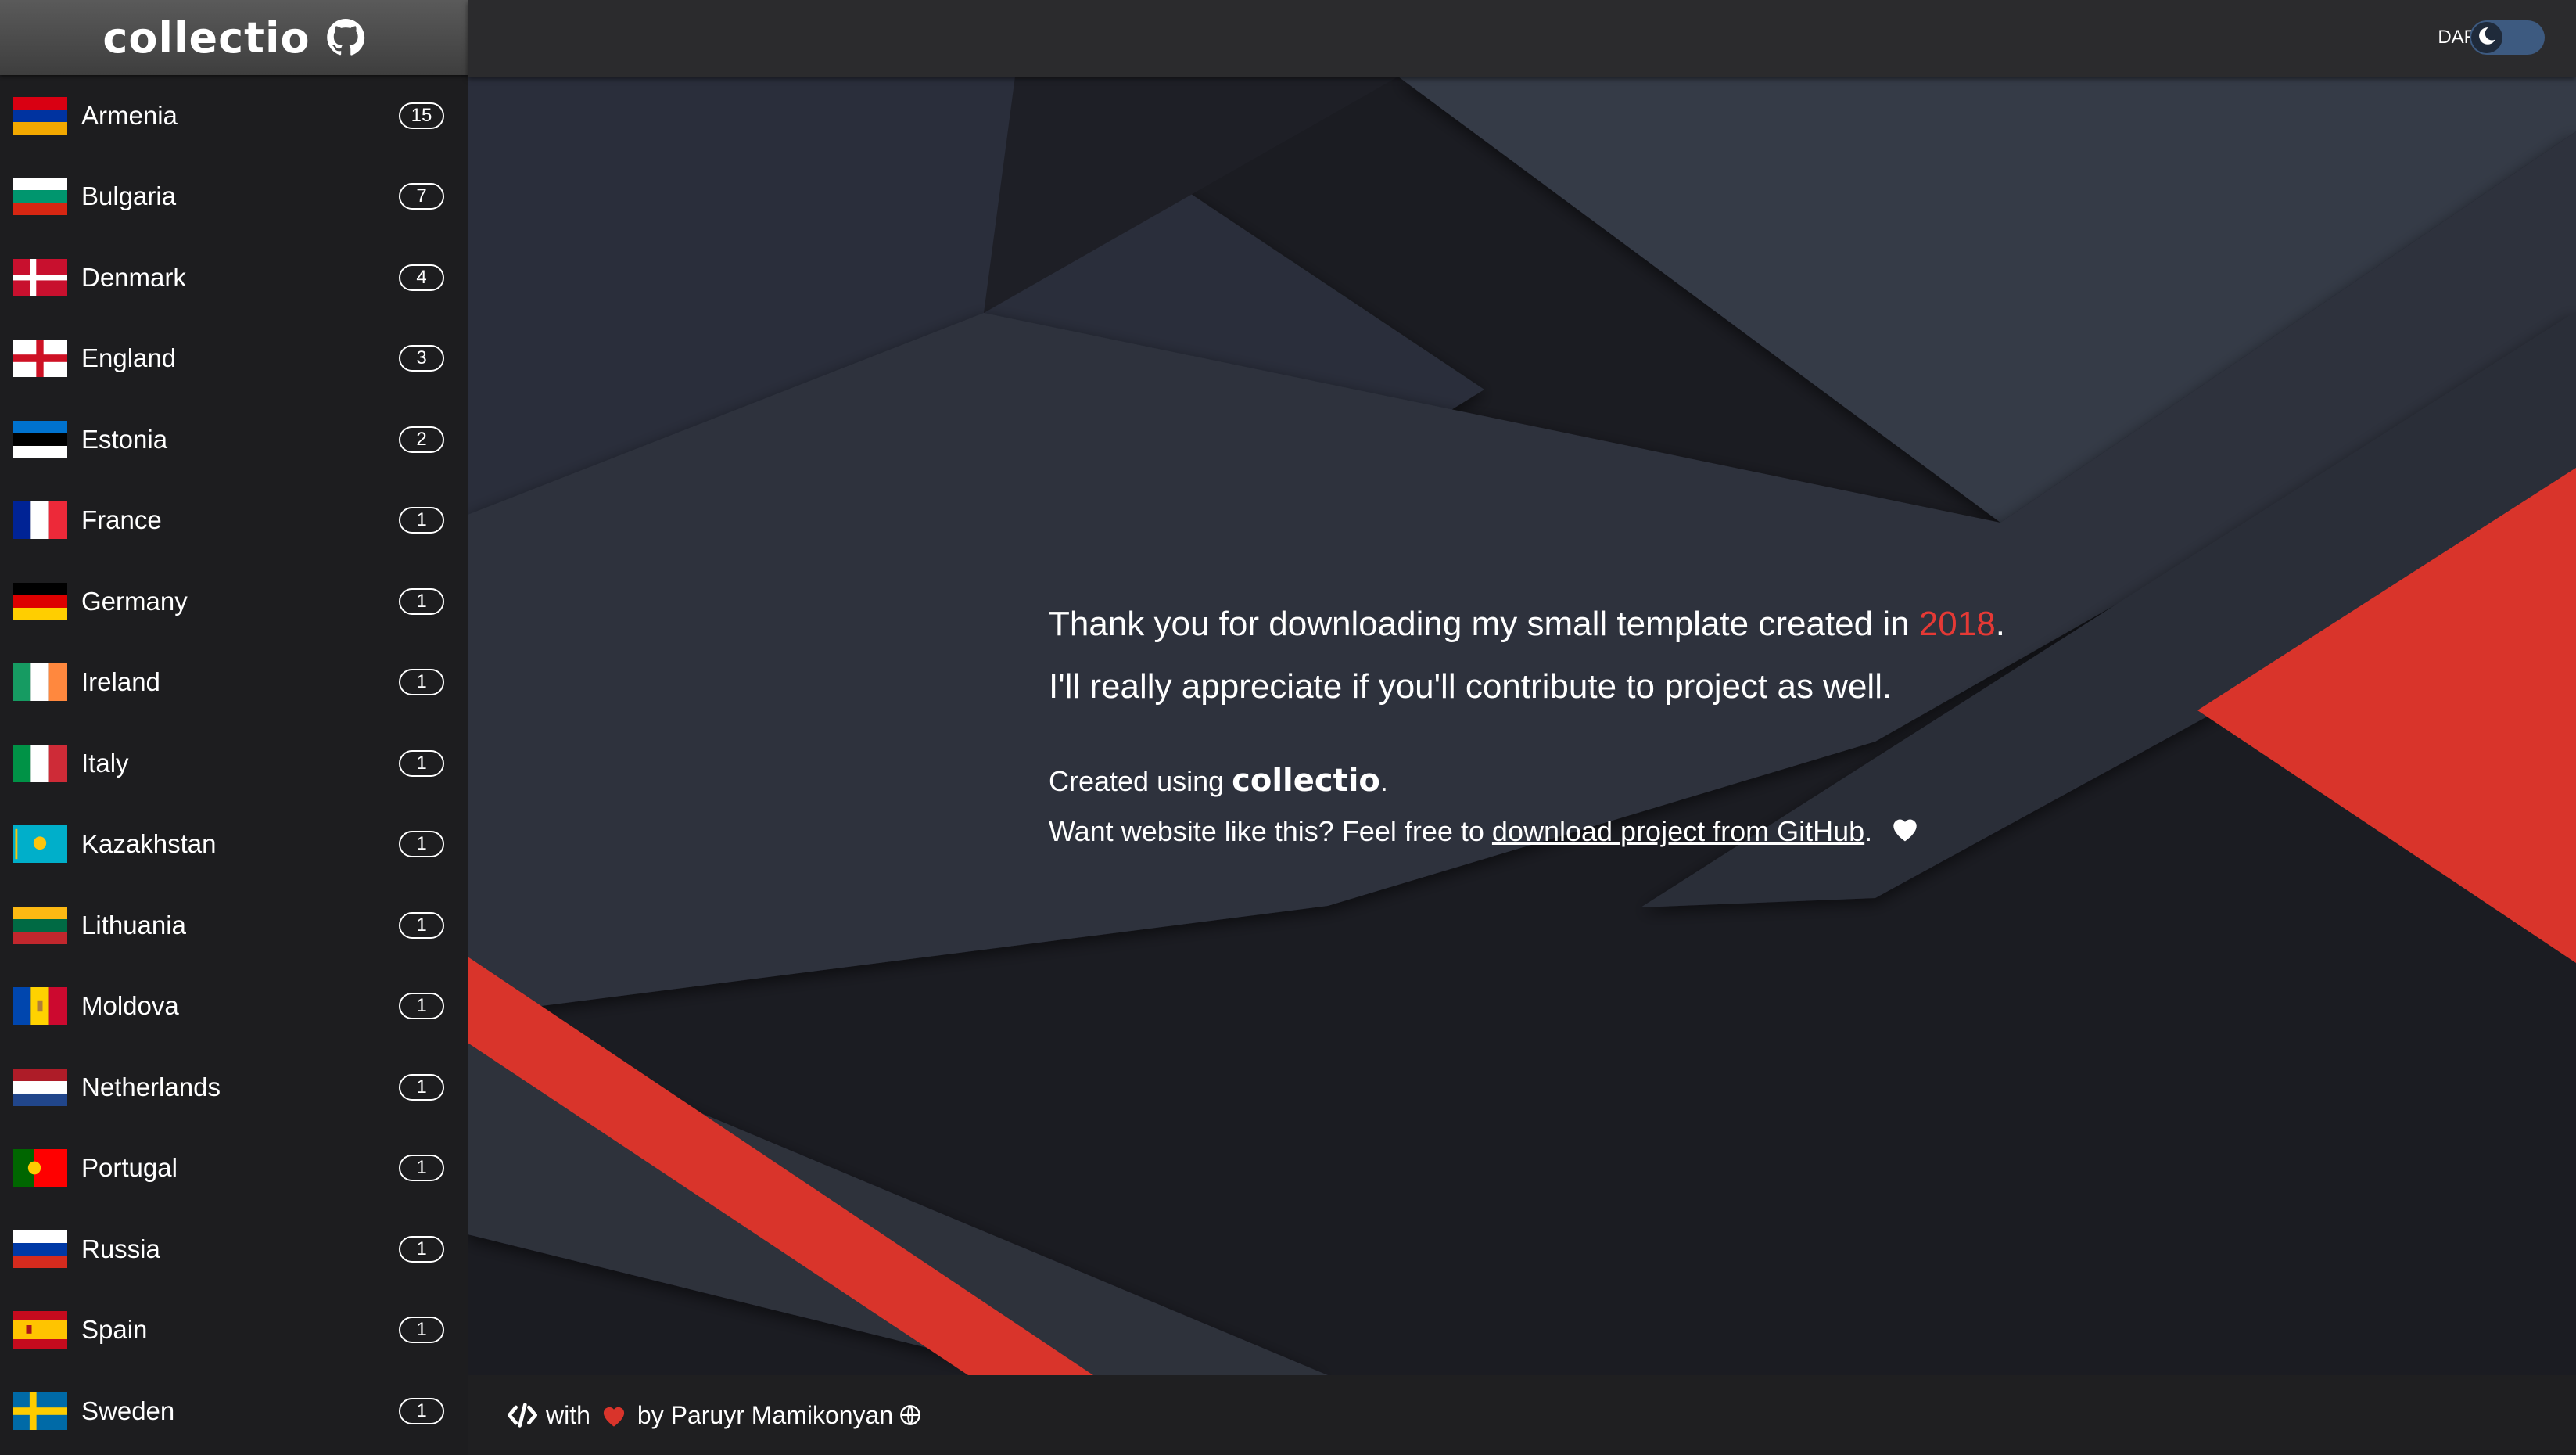  I want to click on count-badge: 7, so click(421, 196).